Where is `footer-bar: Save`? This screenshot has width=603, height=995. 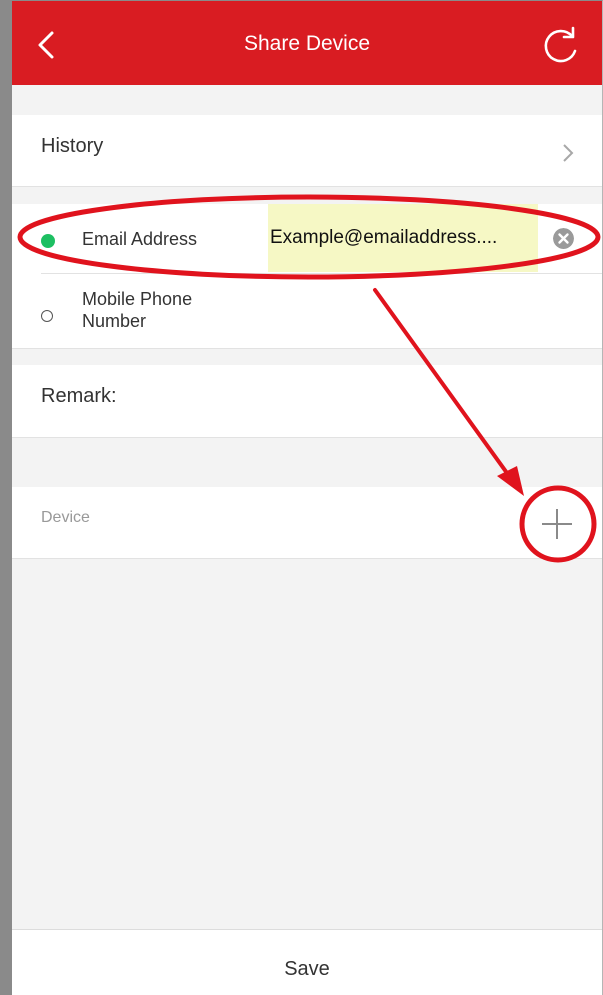
footer-bar: Save is located at coordinates (307, 962).